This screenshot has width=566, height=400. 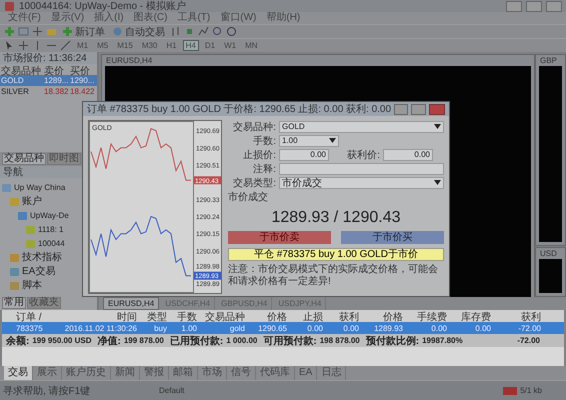 I want to click on timeframe-button: MN, so click(x=251, y=45).